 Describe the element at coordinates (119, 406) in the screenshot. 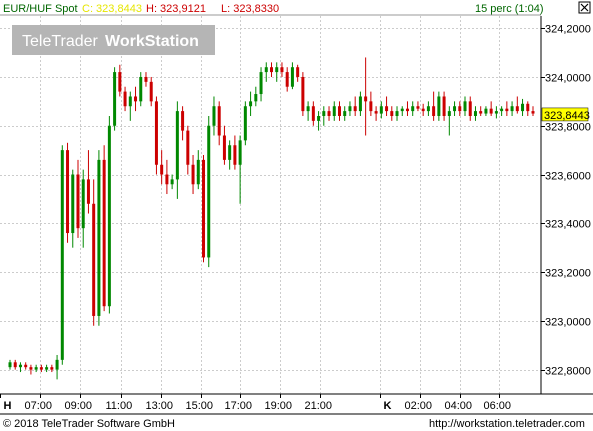

I see `x-tick-label: 11:00` at that location.